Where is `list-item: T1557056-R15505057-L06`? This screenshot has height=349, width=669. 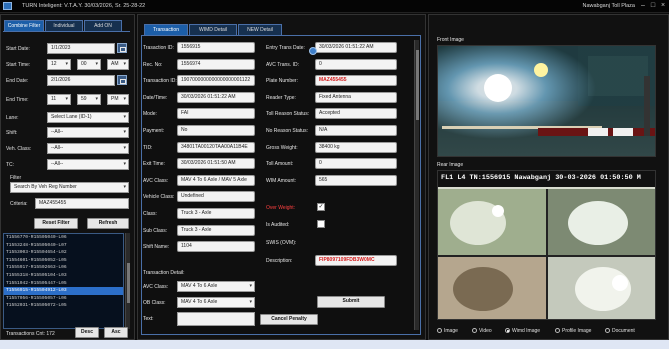
list-item: T1557056-R15505057-L06 is located at coordinates (63, 299).